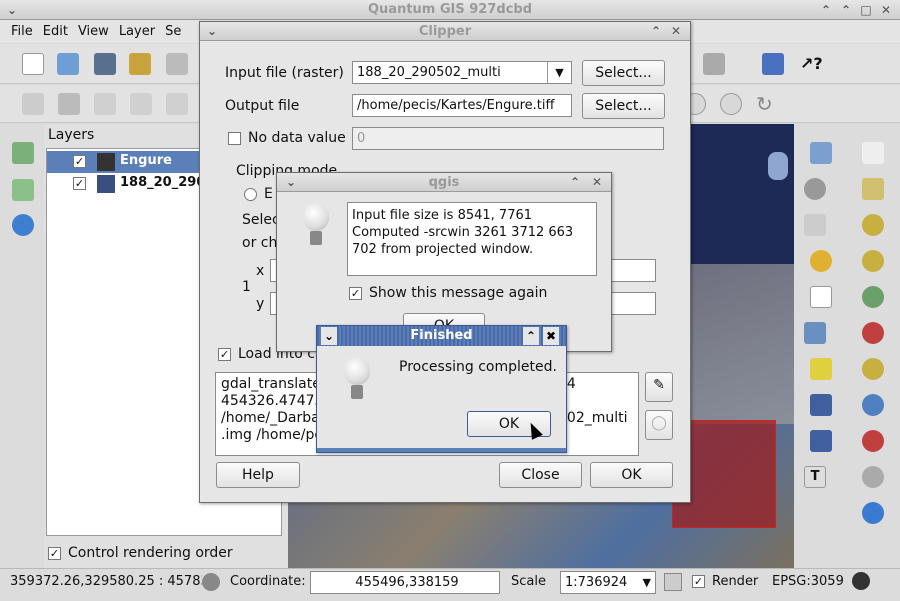 The height and width of the screenshot is (601, 900). Describe the element at coordinates (811, 63) in the screenshot. I see `whats-this-icon: ↗?` at that location.